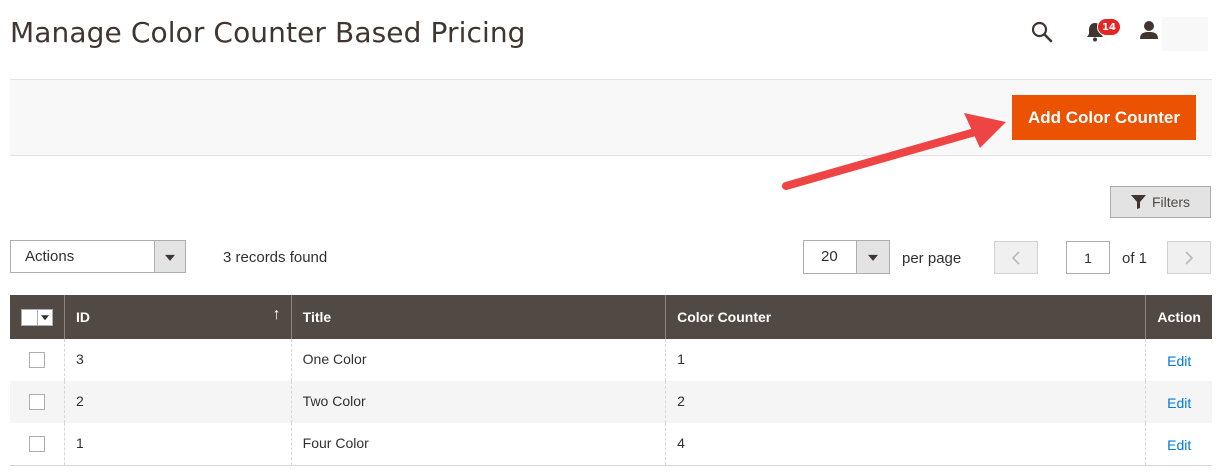  What do you see at coordinates (1135, 258) in the screenshot?
I see `total-pages-label: of 1` at bounding box center [1135, 258].